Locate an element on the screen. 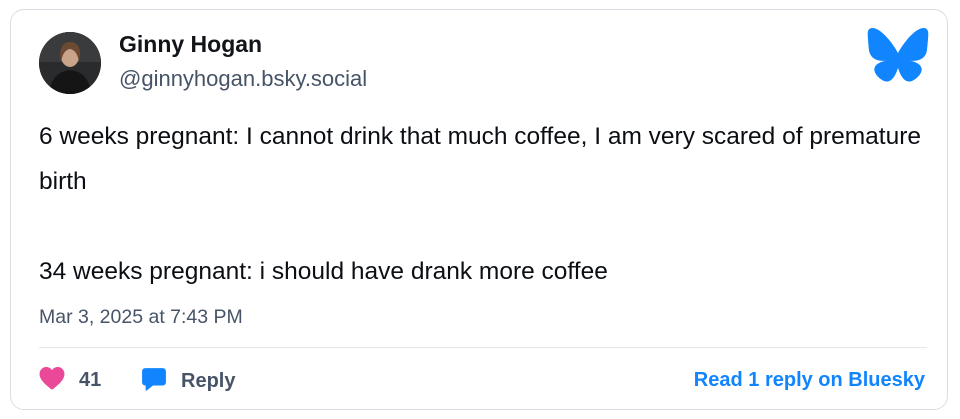 This screenshot has width=960, height=419. like-count: 41 is located at coordinates (90, 380).